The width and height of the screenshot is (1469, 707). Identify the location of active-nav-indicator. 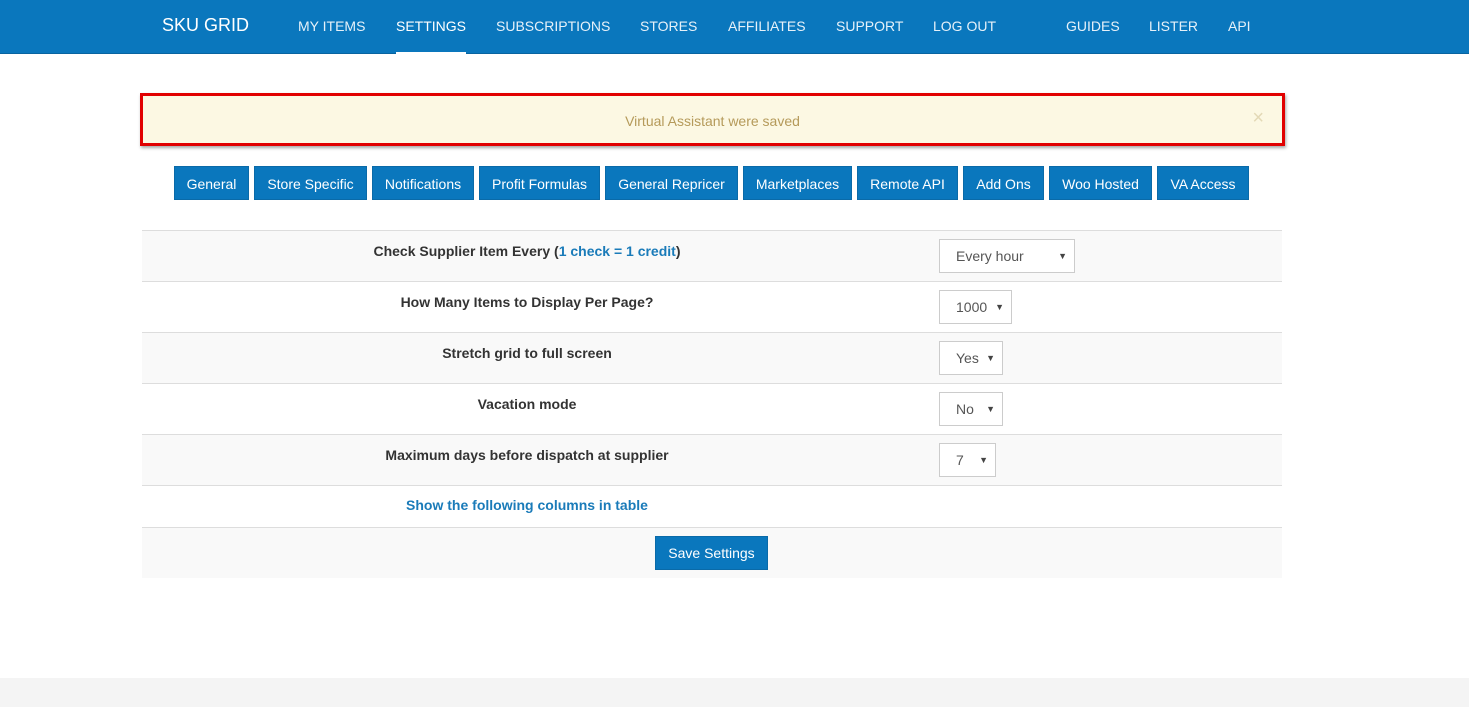
(431, 53).